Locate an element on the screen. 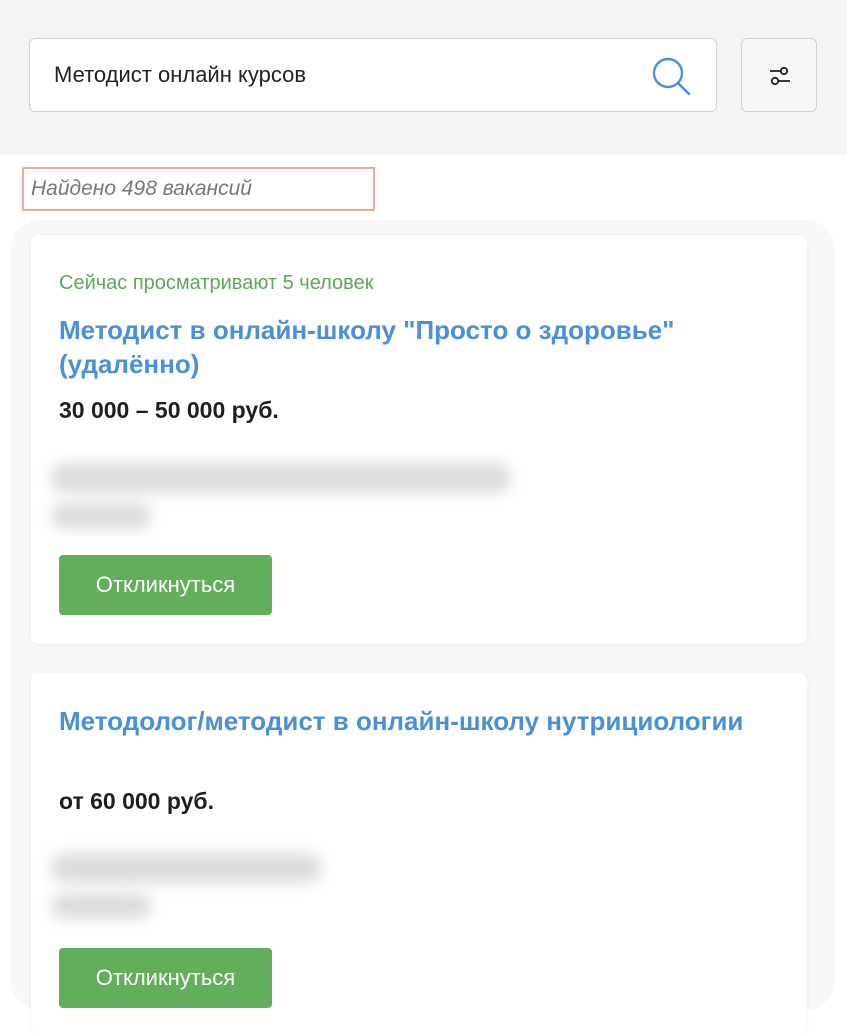 The image size is (847, 1033). vacancy-salary: от 60 000 руб. is located at coordinates (137, 801).